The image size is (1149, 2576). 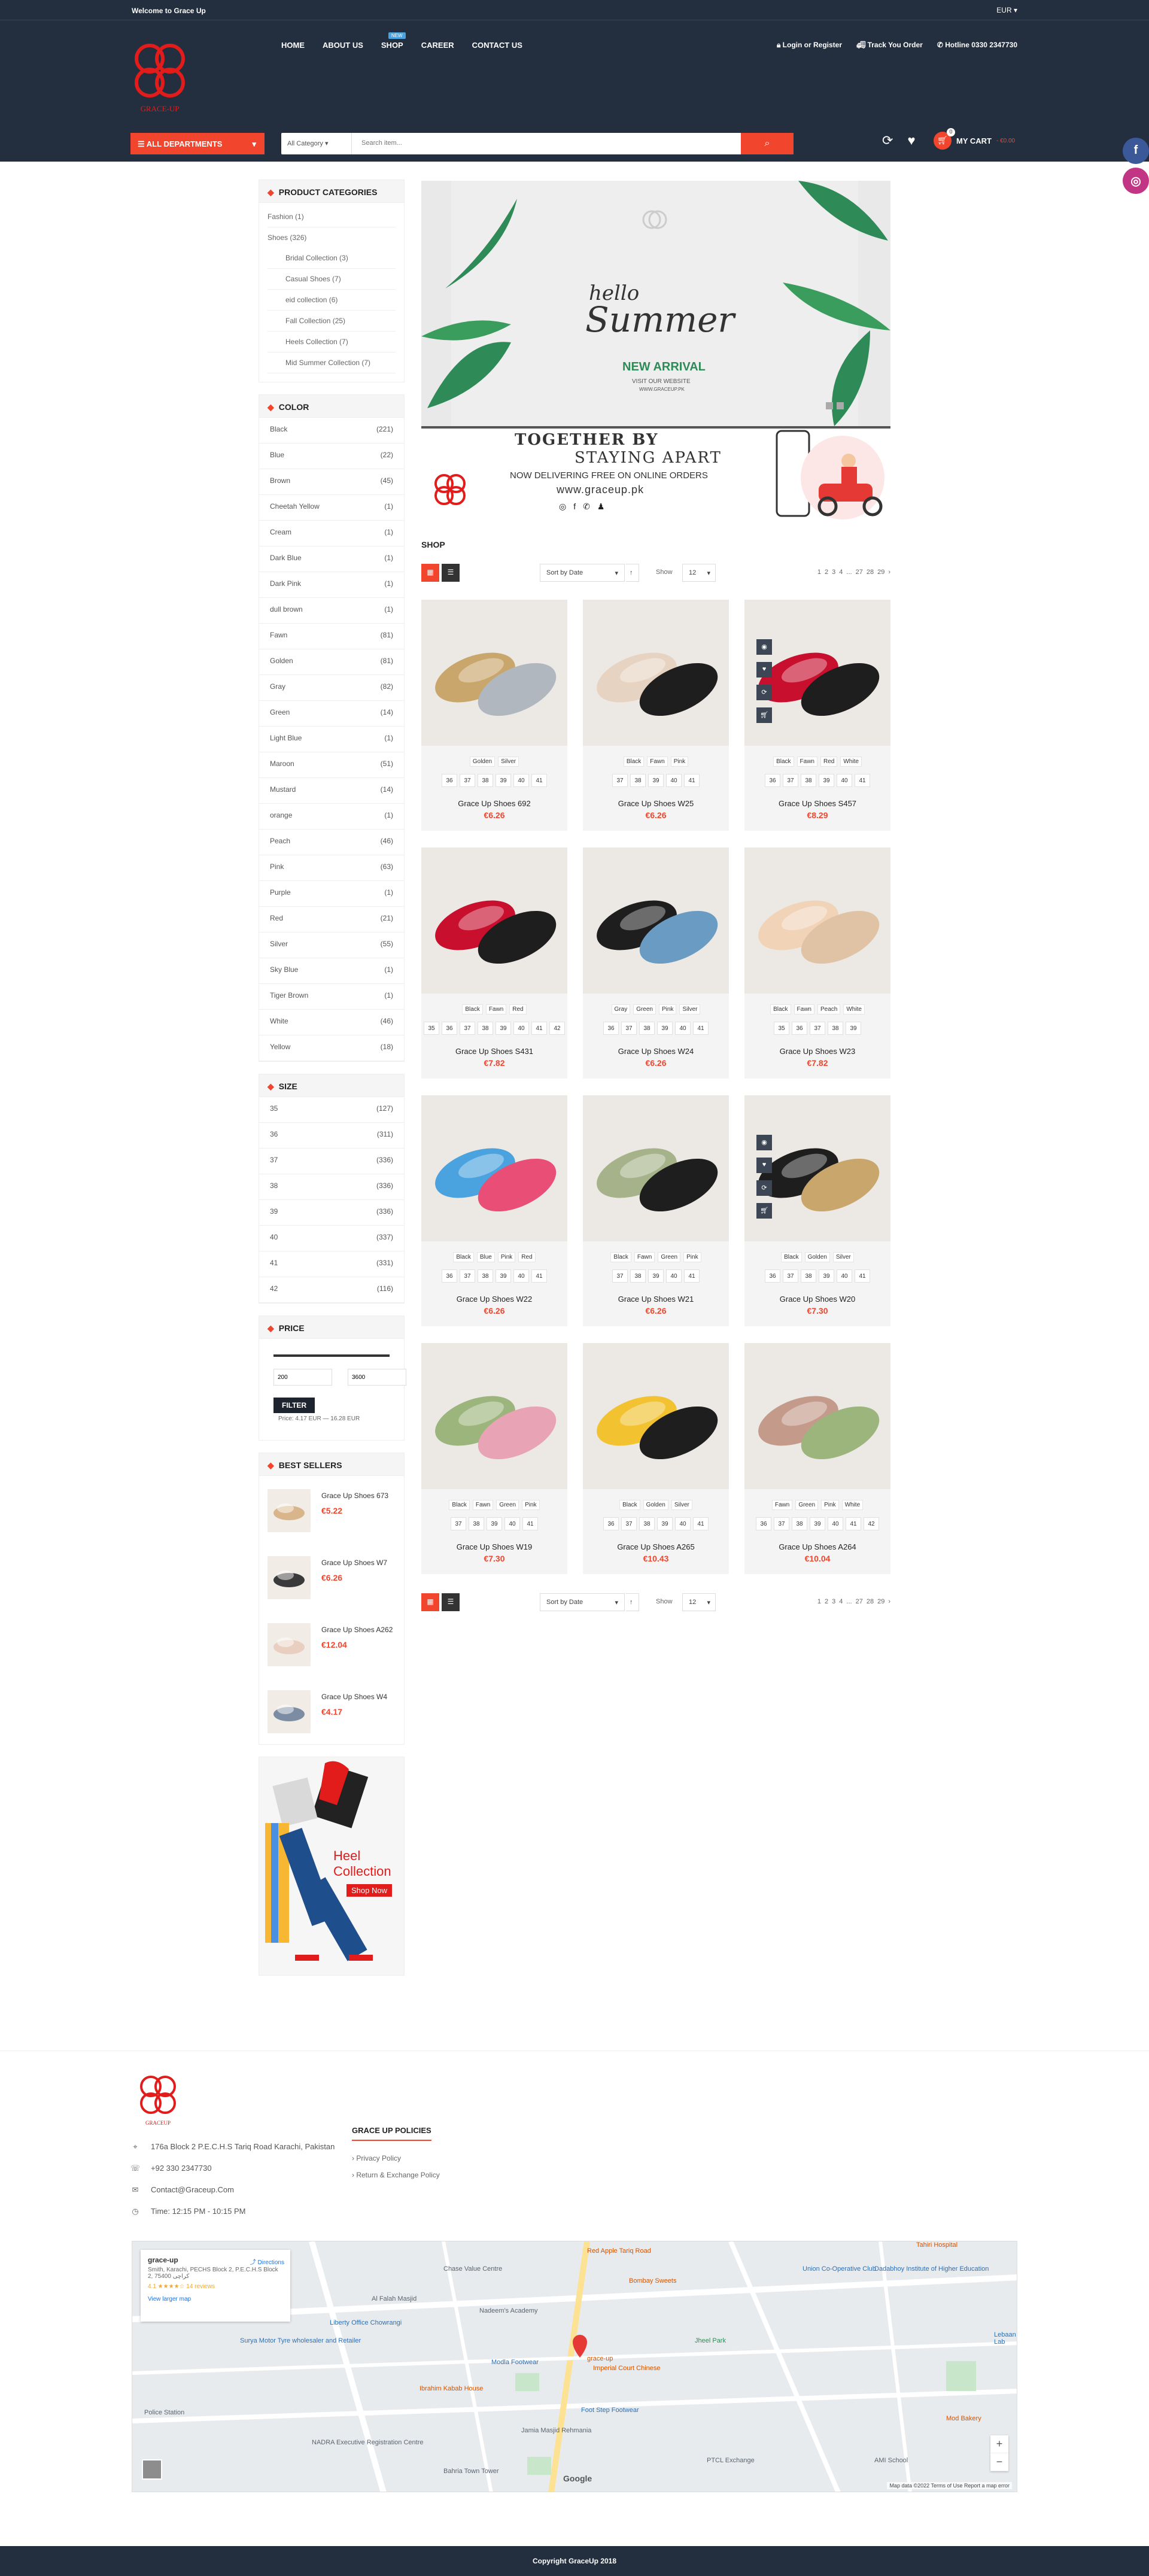 I want to click on instagram-icon: ◎, so click(x=1136, y=181).